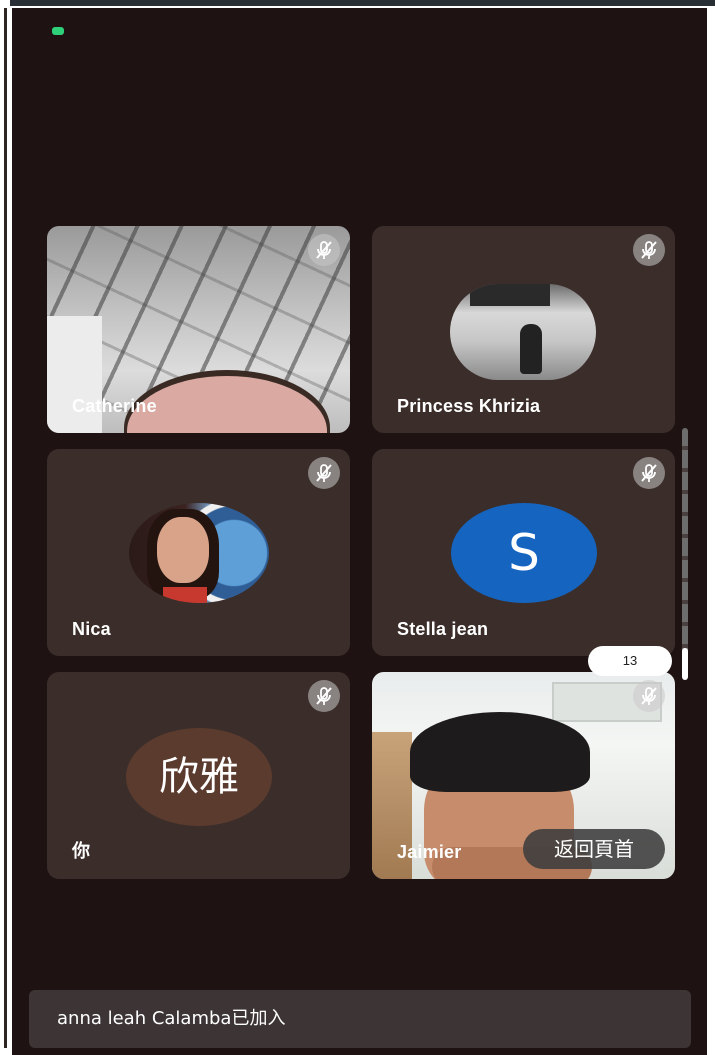 The width and height of the screenshot is (715, 1055). I want to click on participant-name: Catherine, so click(114, 406).